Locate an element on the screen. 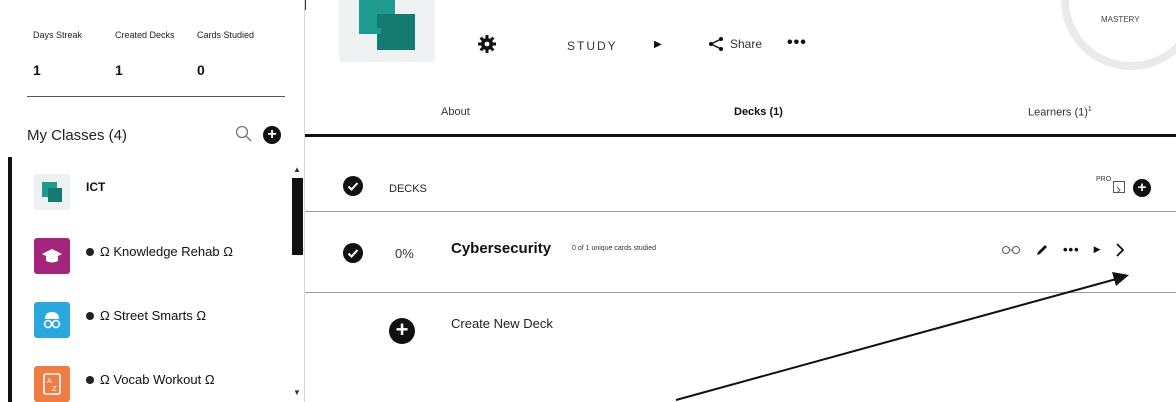 The height and width of the screenshot is (402, 1176). chevron-right-icon is located at coordinates (1120, 249).